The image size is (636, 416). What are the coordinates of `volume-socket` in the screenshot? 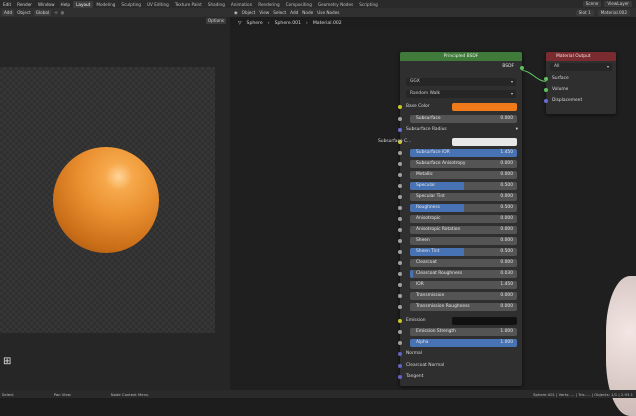 It's located at (546, 90).